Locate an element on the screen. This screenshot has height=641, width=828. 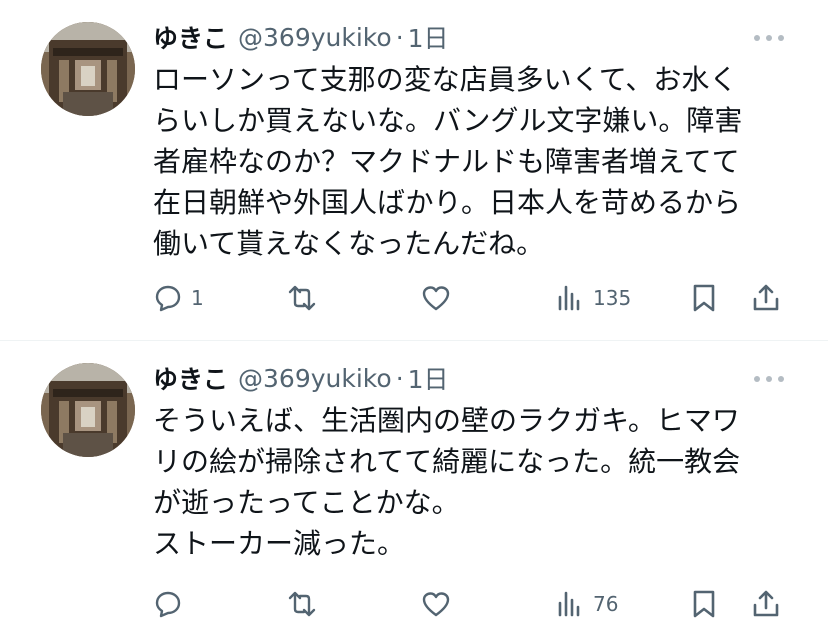
tweet-text-line: 者雇枠なのか？マクドナルドも障害者増えてて is located at coordinates (446, 161).